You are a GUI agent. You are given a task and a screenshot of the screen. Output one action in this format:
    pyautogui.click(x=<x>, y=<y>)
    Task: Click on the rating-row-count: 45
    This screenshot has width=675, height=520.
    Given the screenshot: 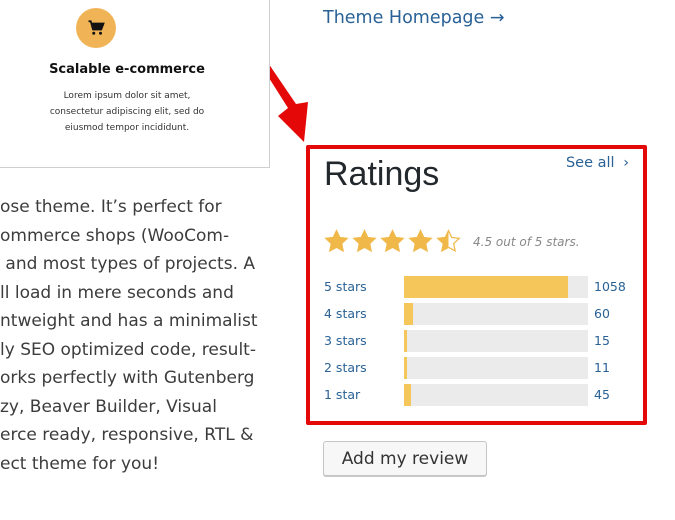 What is the action you would take?
    pyautogui.click(x=602, y=394)
    